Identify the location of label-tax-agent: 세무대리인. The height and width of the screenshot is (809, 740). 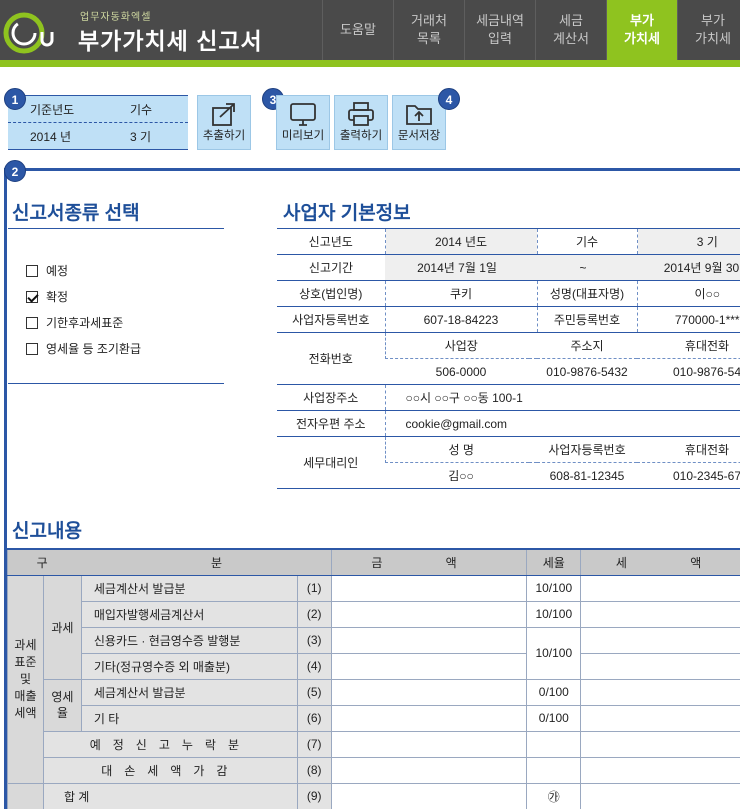
(331, 462).